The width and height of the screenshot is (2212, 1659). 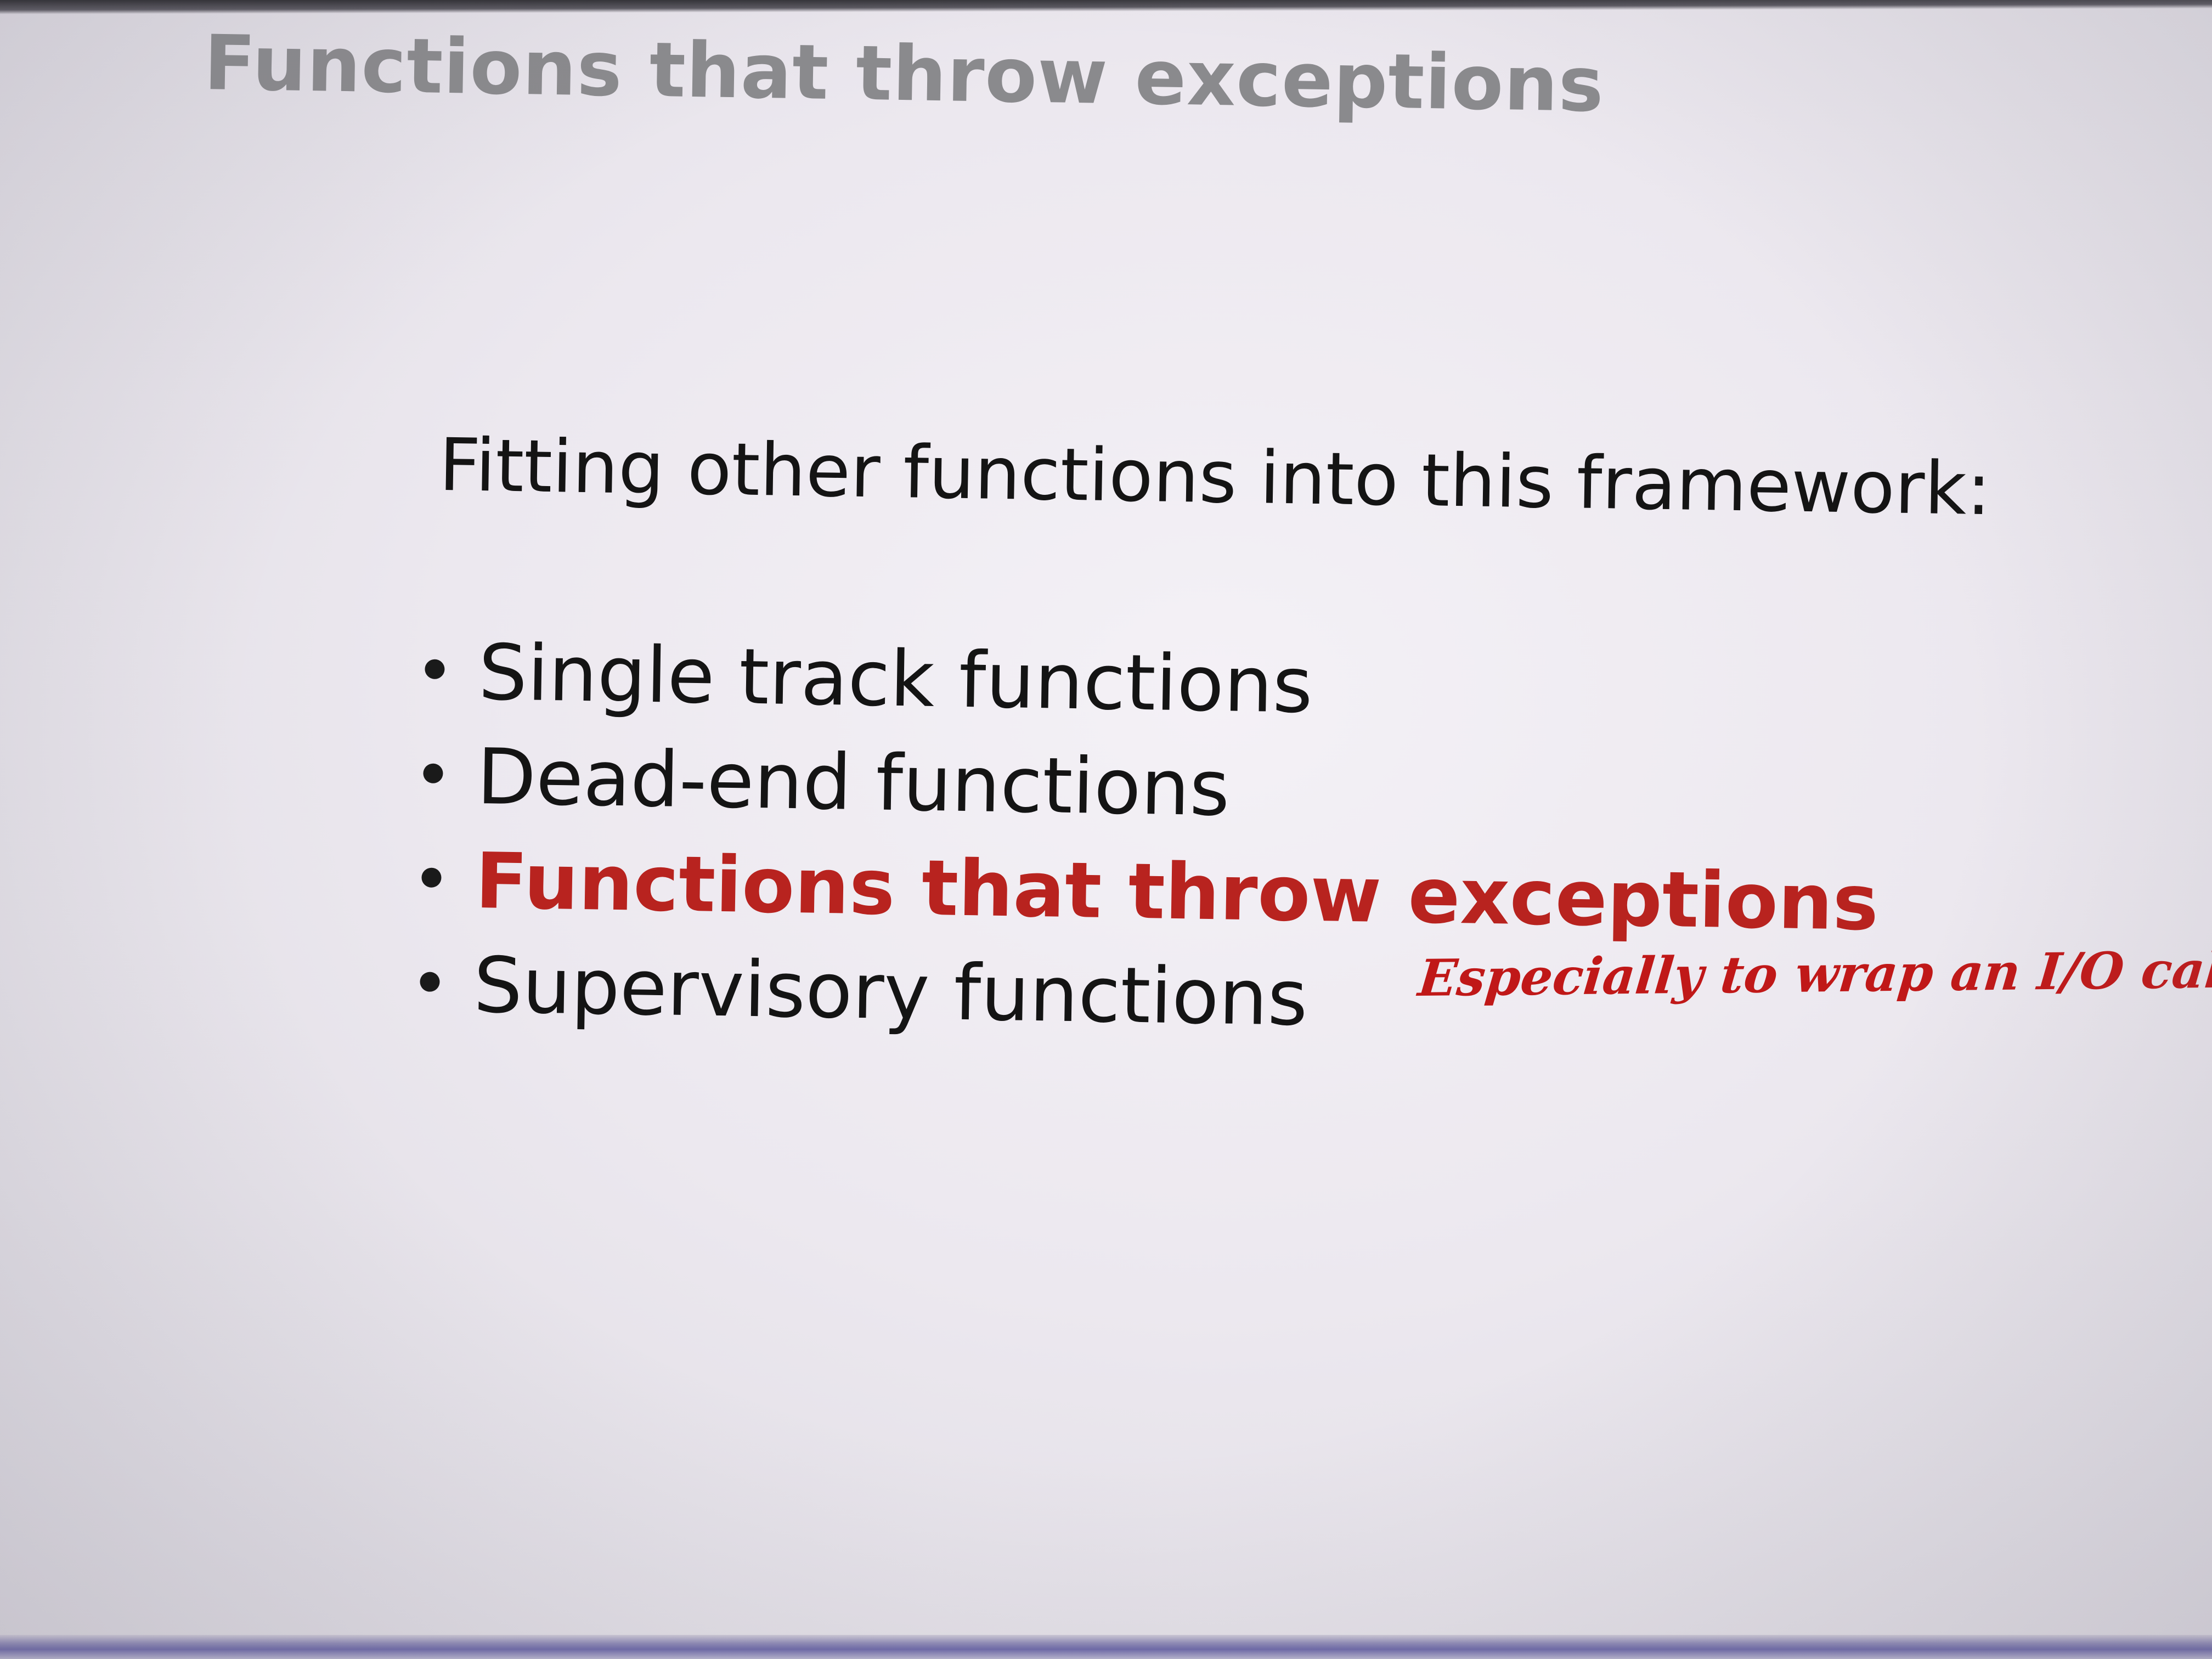 I want to click on bullet-text: Supervisory functions, so click(x=890, y=991).